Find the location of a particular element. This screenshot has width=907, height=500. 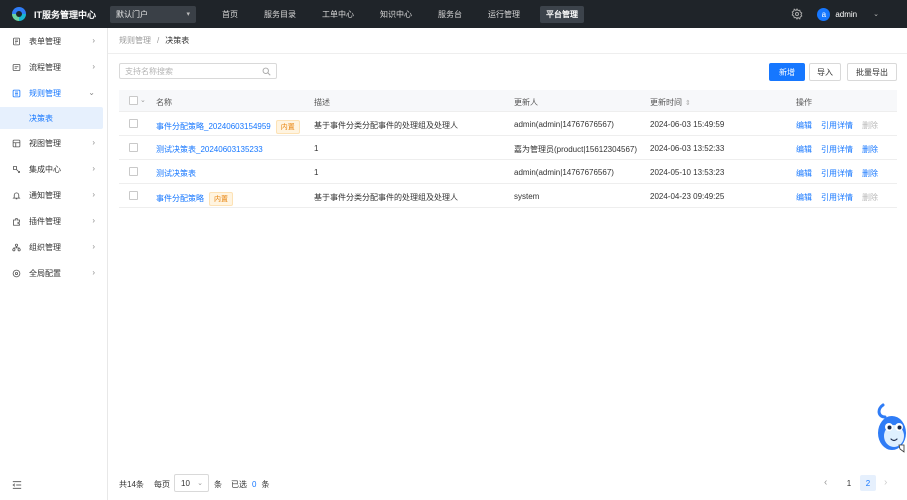

sidebar-item: 视图管理 › is located at coordinates (53, 143).